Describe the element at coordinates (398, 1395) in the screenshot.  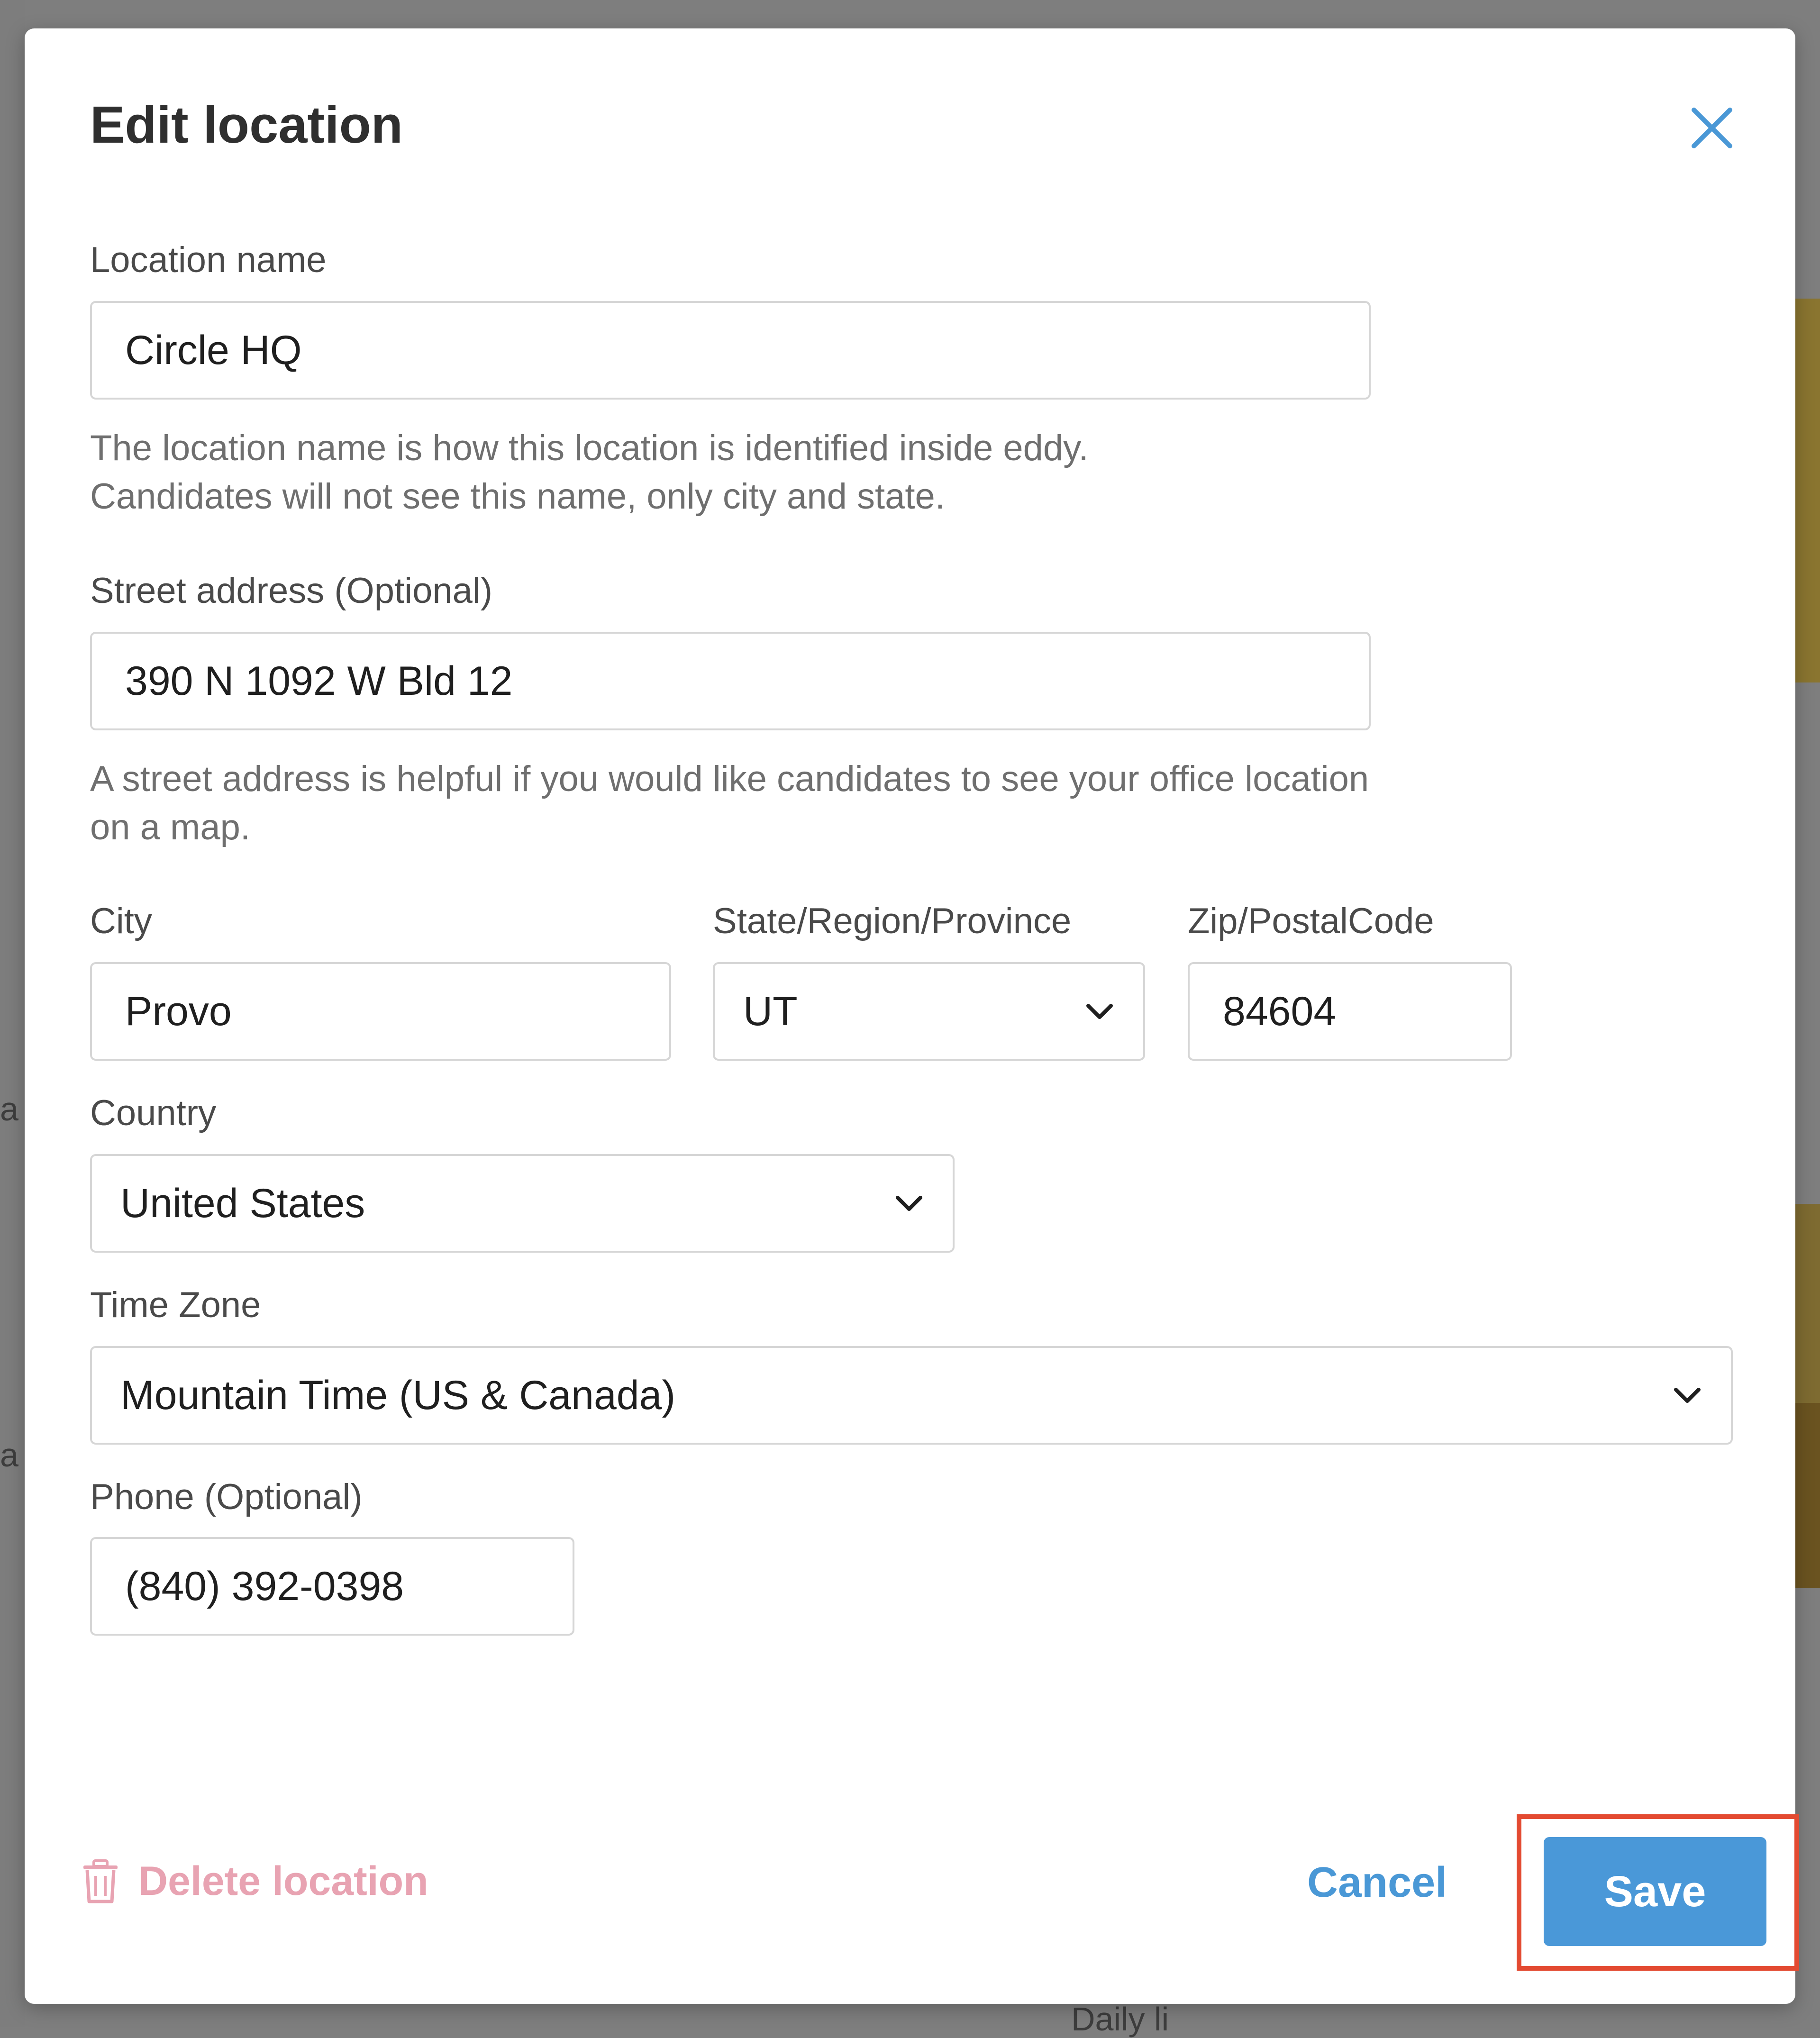
I see `time-zone-select-value: Mountain Time (US & Canada)` at that location.